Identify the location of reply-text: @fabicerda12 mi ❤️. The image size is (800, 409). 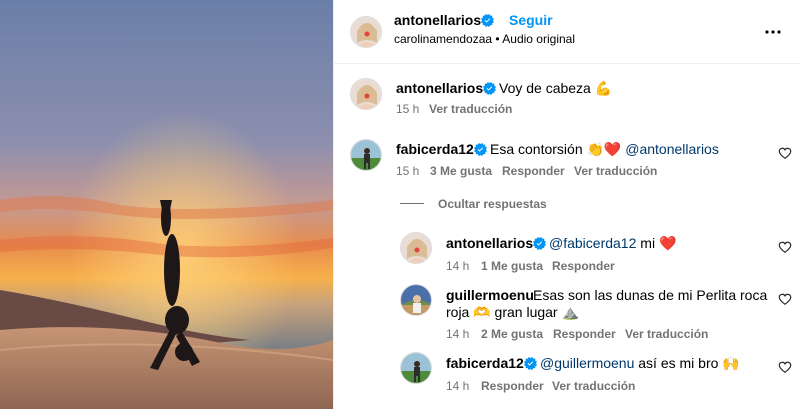
(612, 243).